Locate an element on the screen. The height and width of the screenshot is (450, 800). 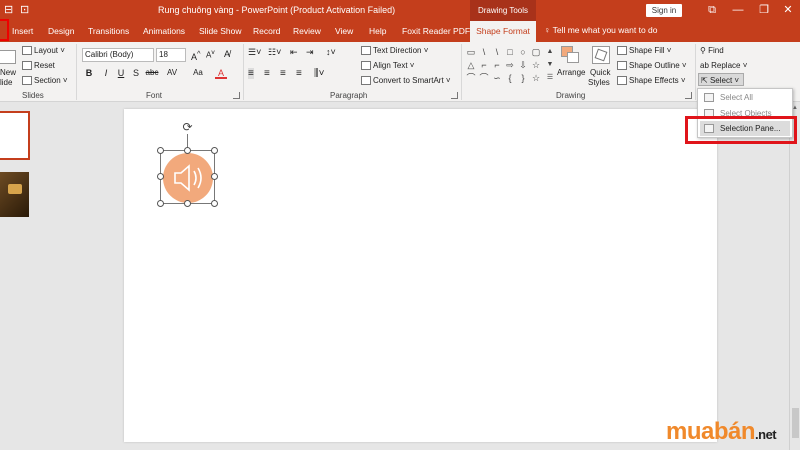
align-left-icon: ≡ is located at coordinates (251, 73).